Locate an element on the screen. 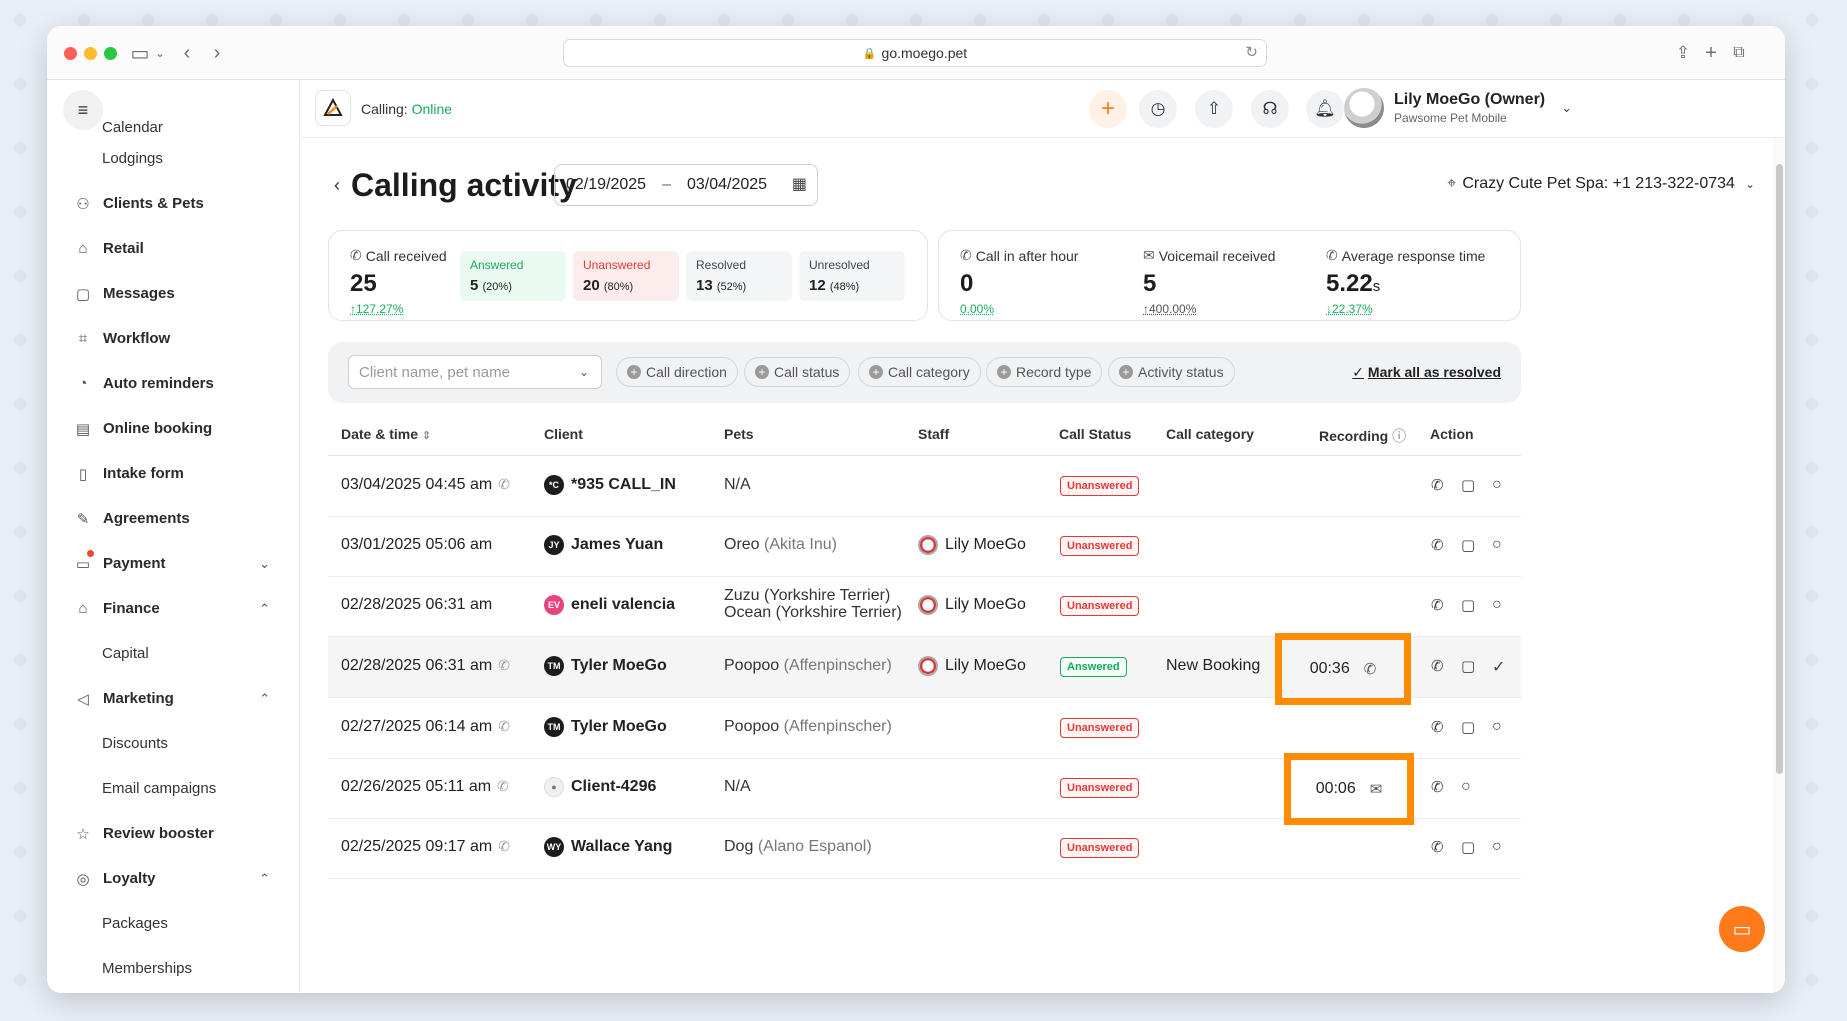 Image resolution: width=1847 pixels, height=1021 pixels. user-menu: Lily MoeGo (Owner) Pawsome Pet Mobile ⌄ is located at coordinates (1458, 108).